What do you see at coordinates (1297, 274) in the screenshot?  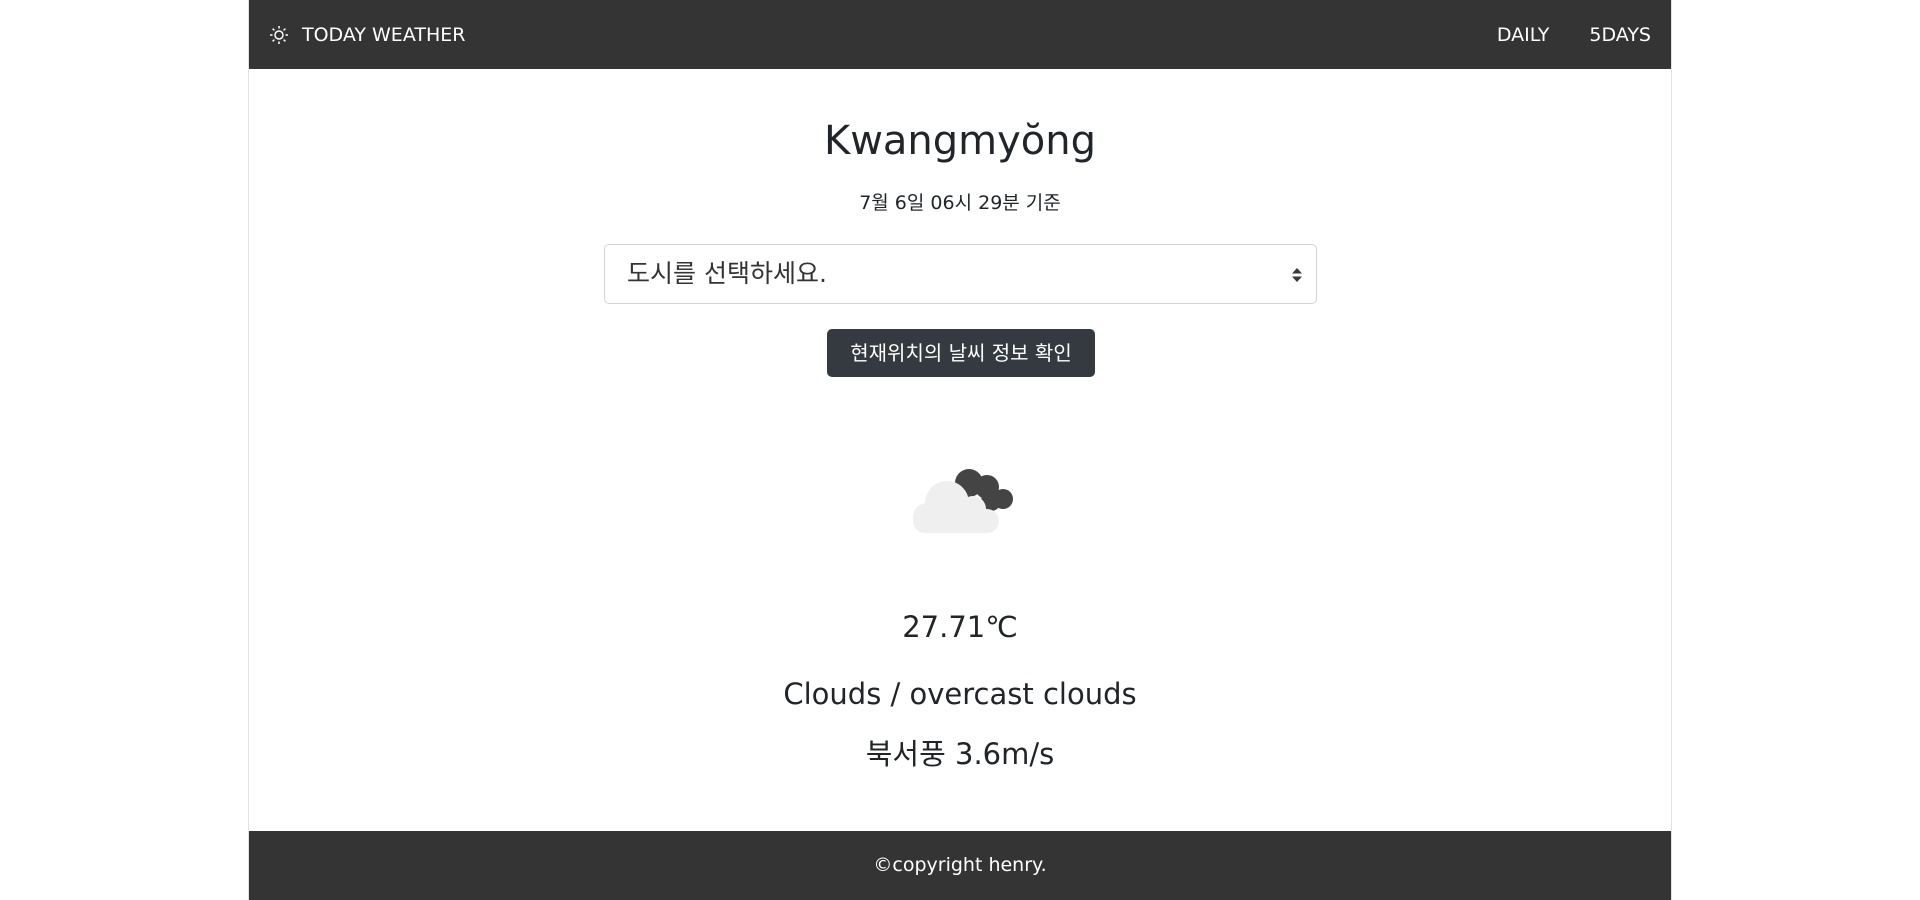 I see `select-arrows-icon` at bounding box center [1297, 274].